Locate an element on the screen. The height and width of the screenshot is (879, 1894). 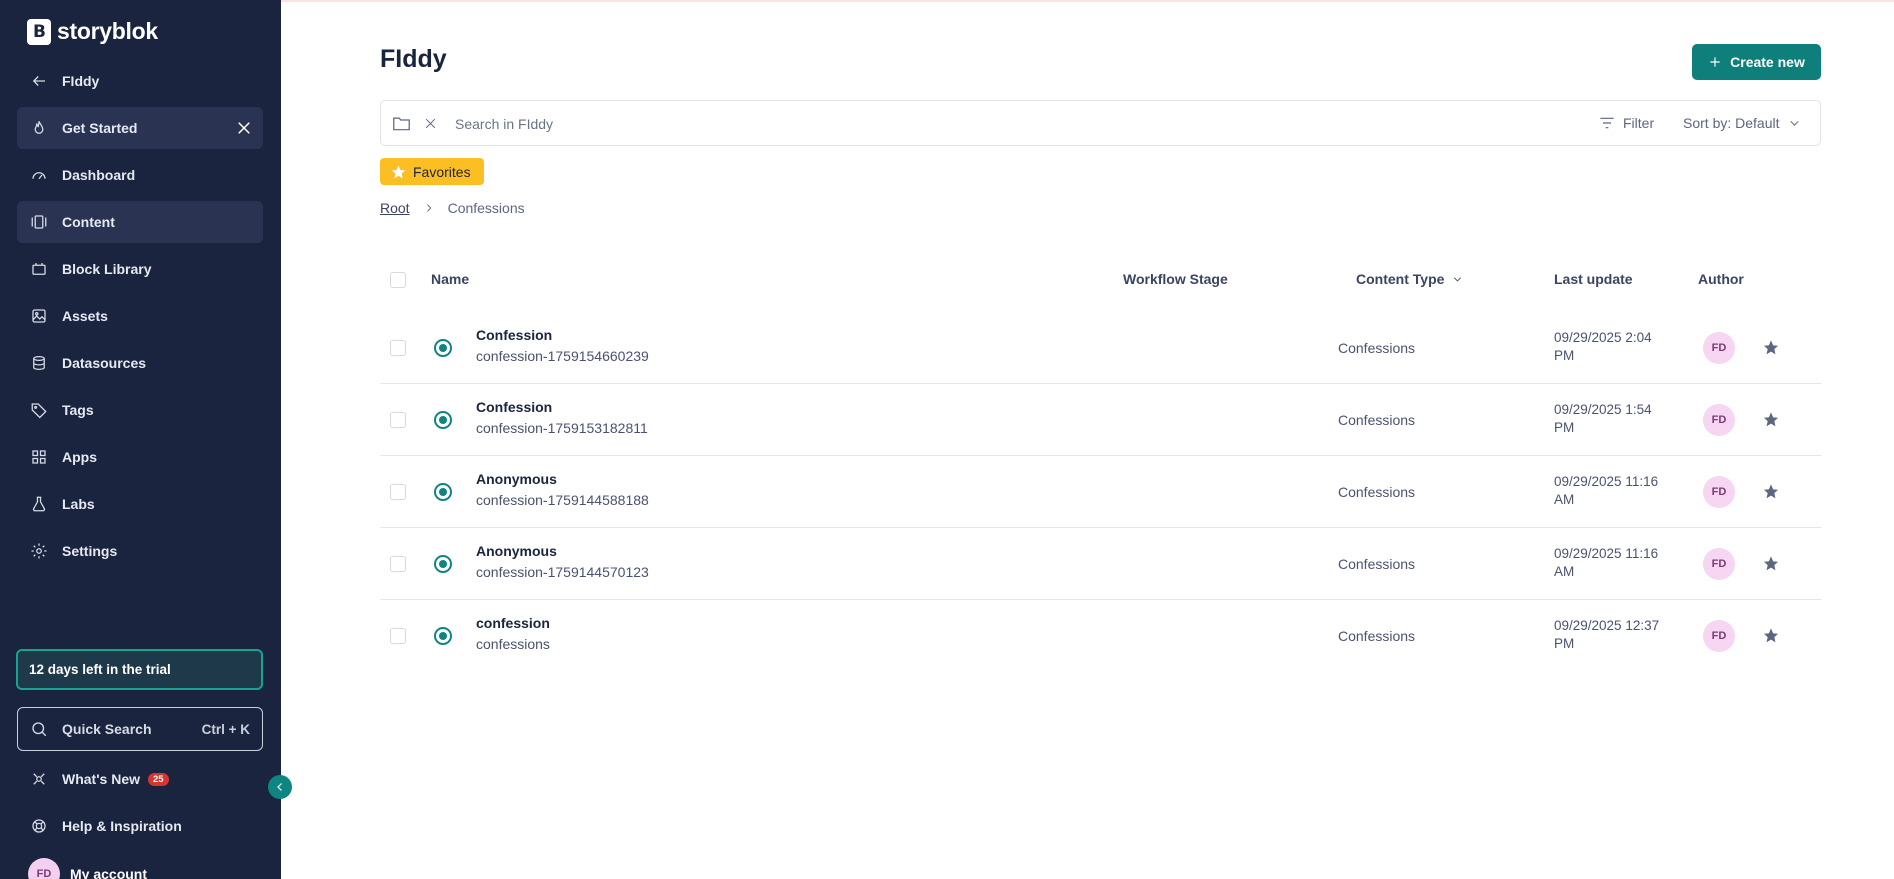
sidebar-item-block-library: Block Library is located at coordinates (140, 269).